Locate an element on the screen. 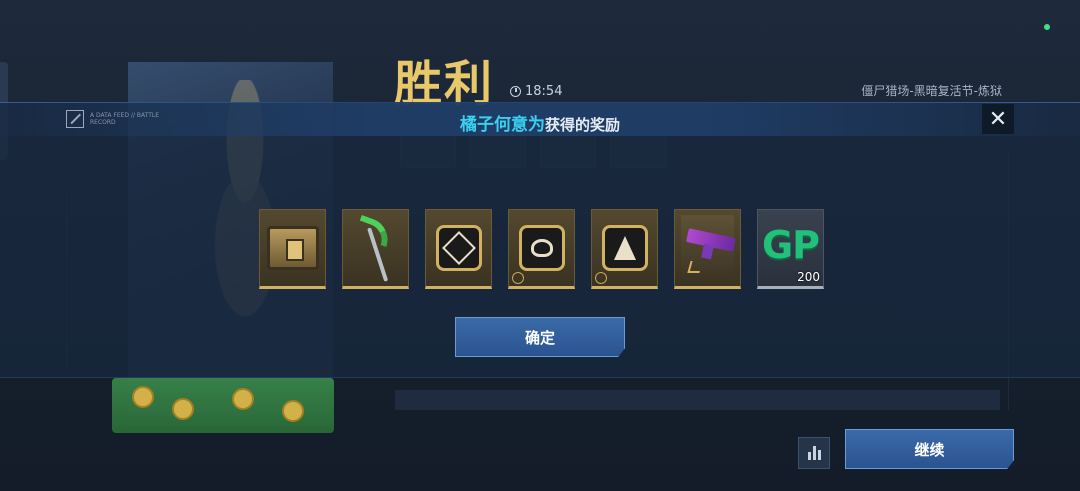 The width and height of the screenshot is (1080, 491). continue-button-label: 继续 is located at coordinates (929, 449).